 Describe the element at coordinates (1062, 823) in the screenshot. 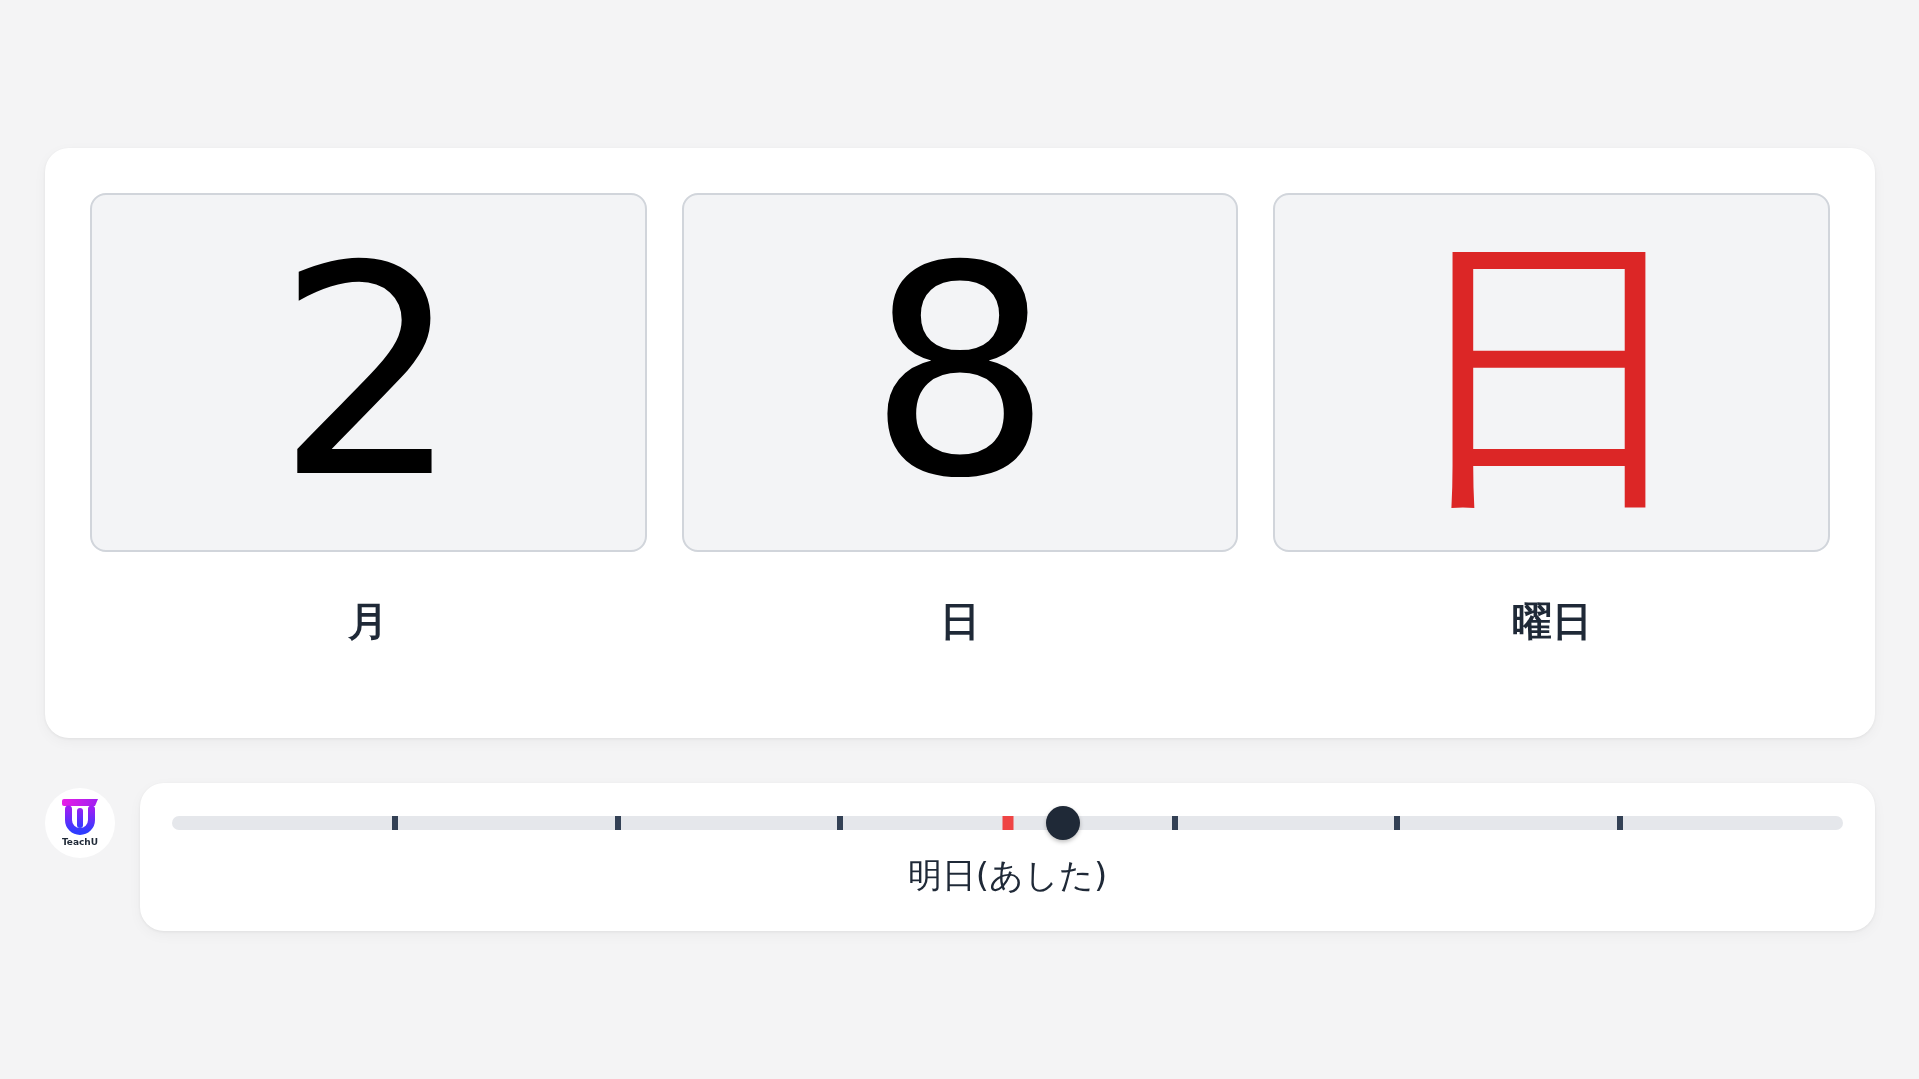

I see `slider-thumb` at that location.